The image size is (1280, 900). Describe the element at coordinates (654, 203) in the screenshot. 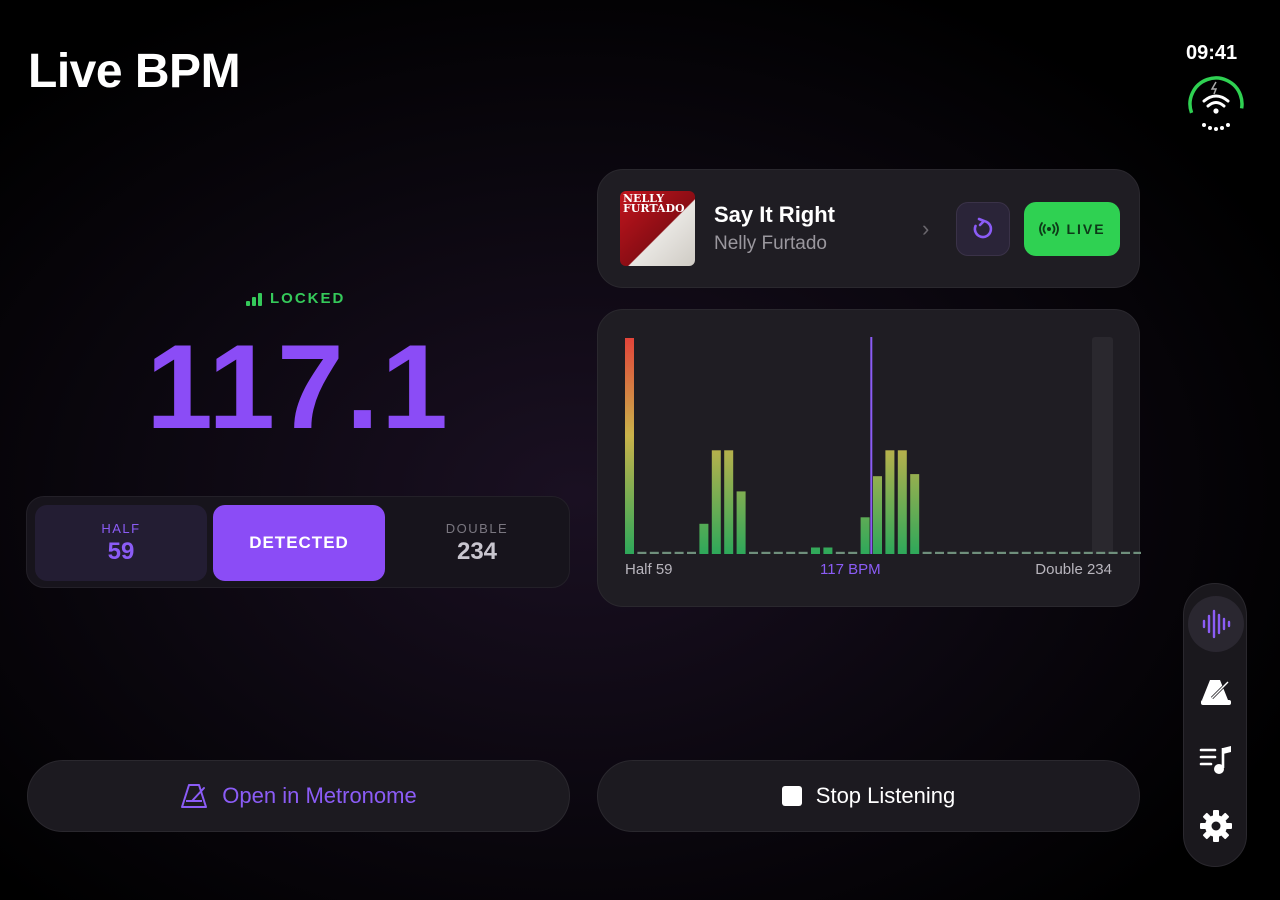

I see `album-art-text: NELLY FURTADO` at that location.